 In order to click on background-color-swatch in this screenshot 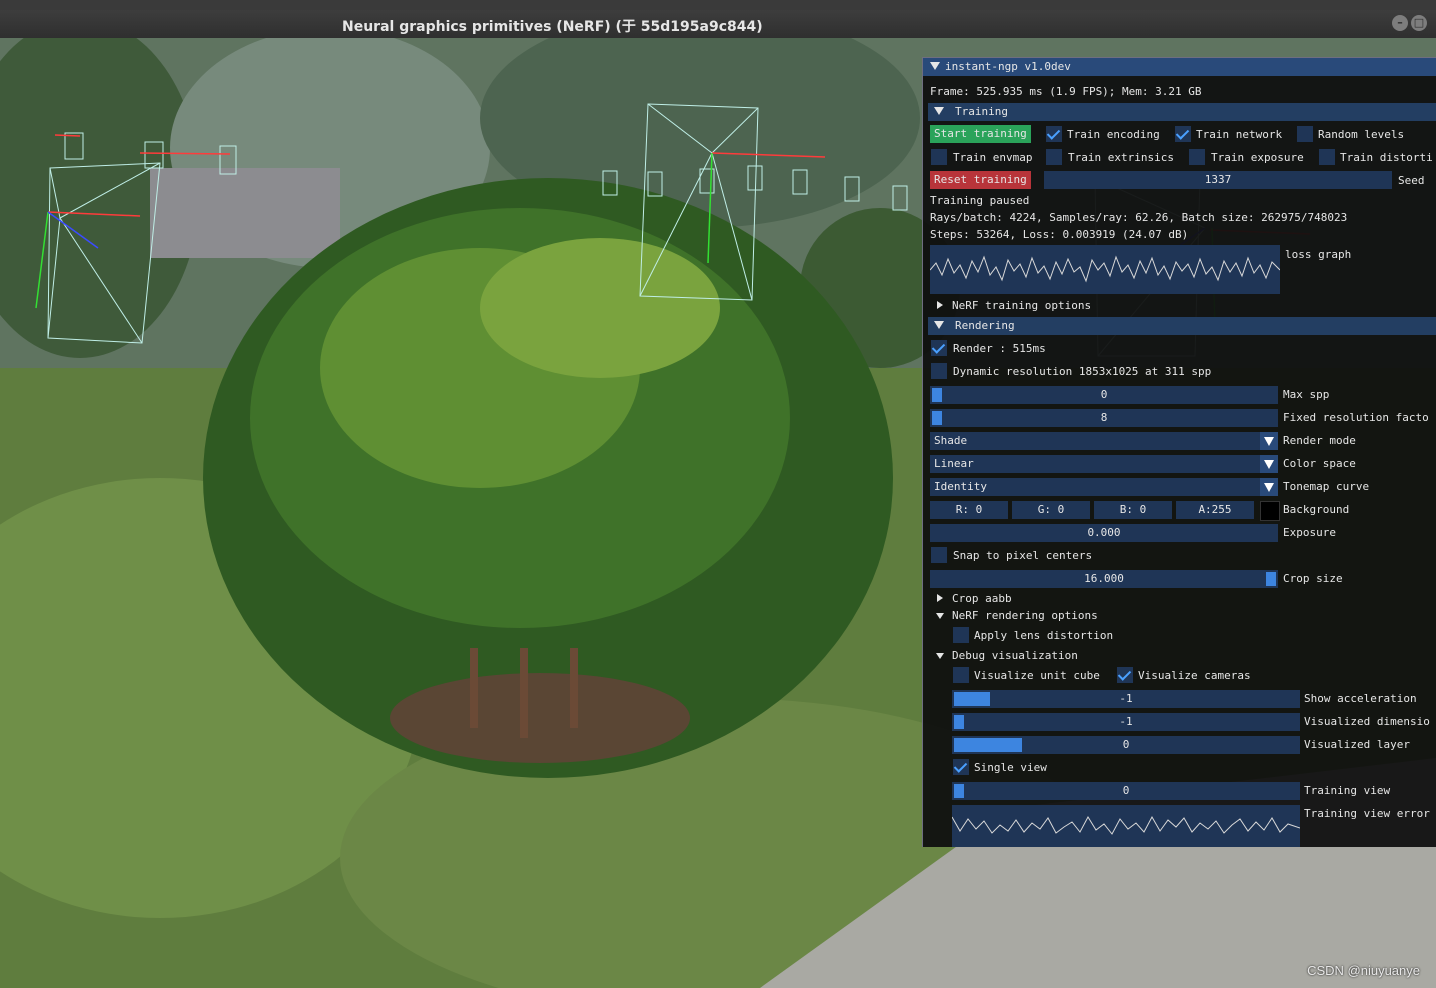, I will do `click(1270, 511)`.